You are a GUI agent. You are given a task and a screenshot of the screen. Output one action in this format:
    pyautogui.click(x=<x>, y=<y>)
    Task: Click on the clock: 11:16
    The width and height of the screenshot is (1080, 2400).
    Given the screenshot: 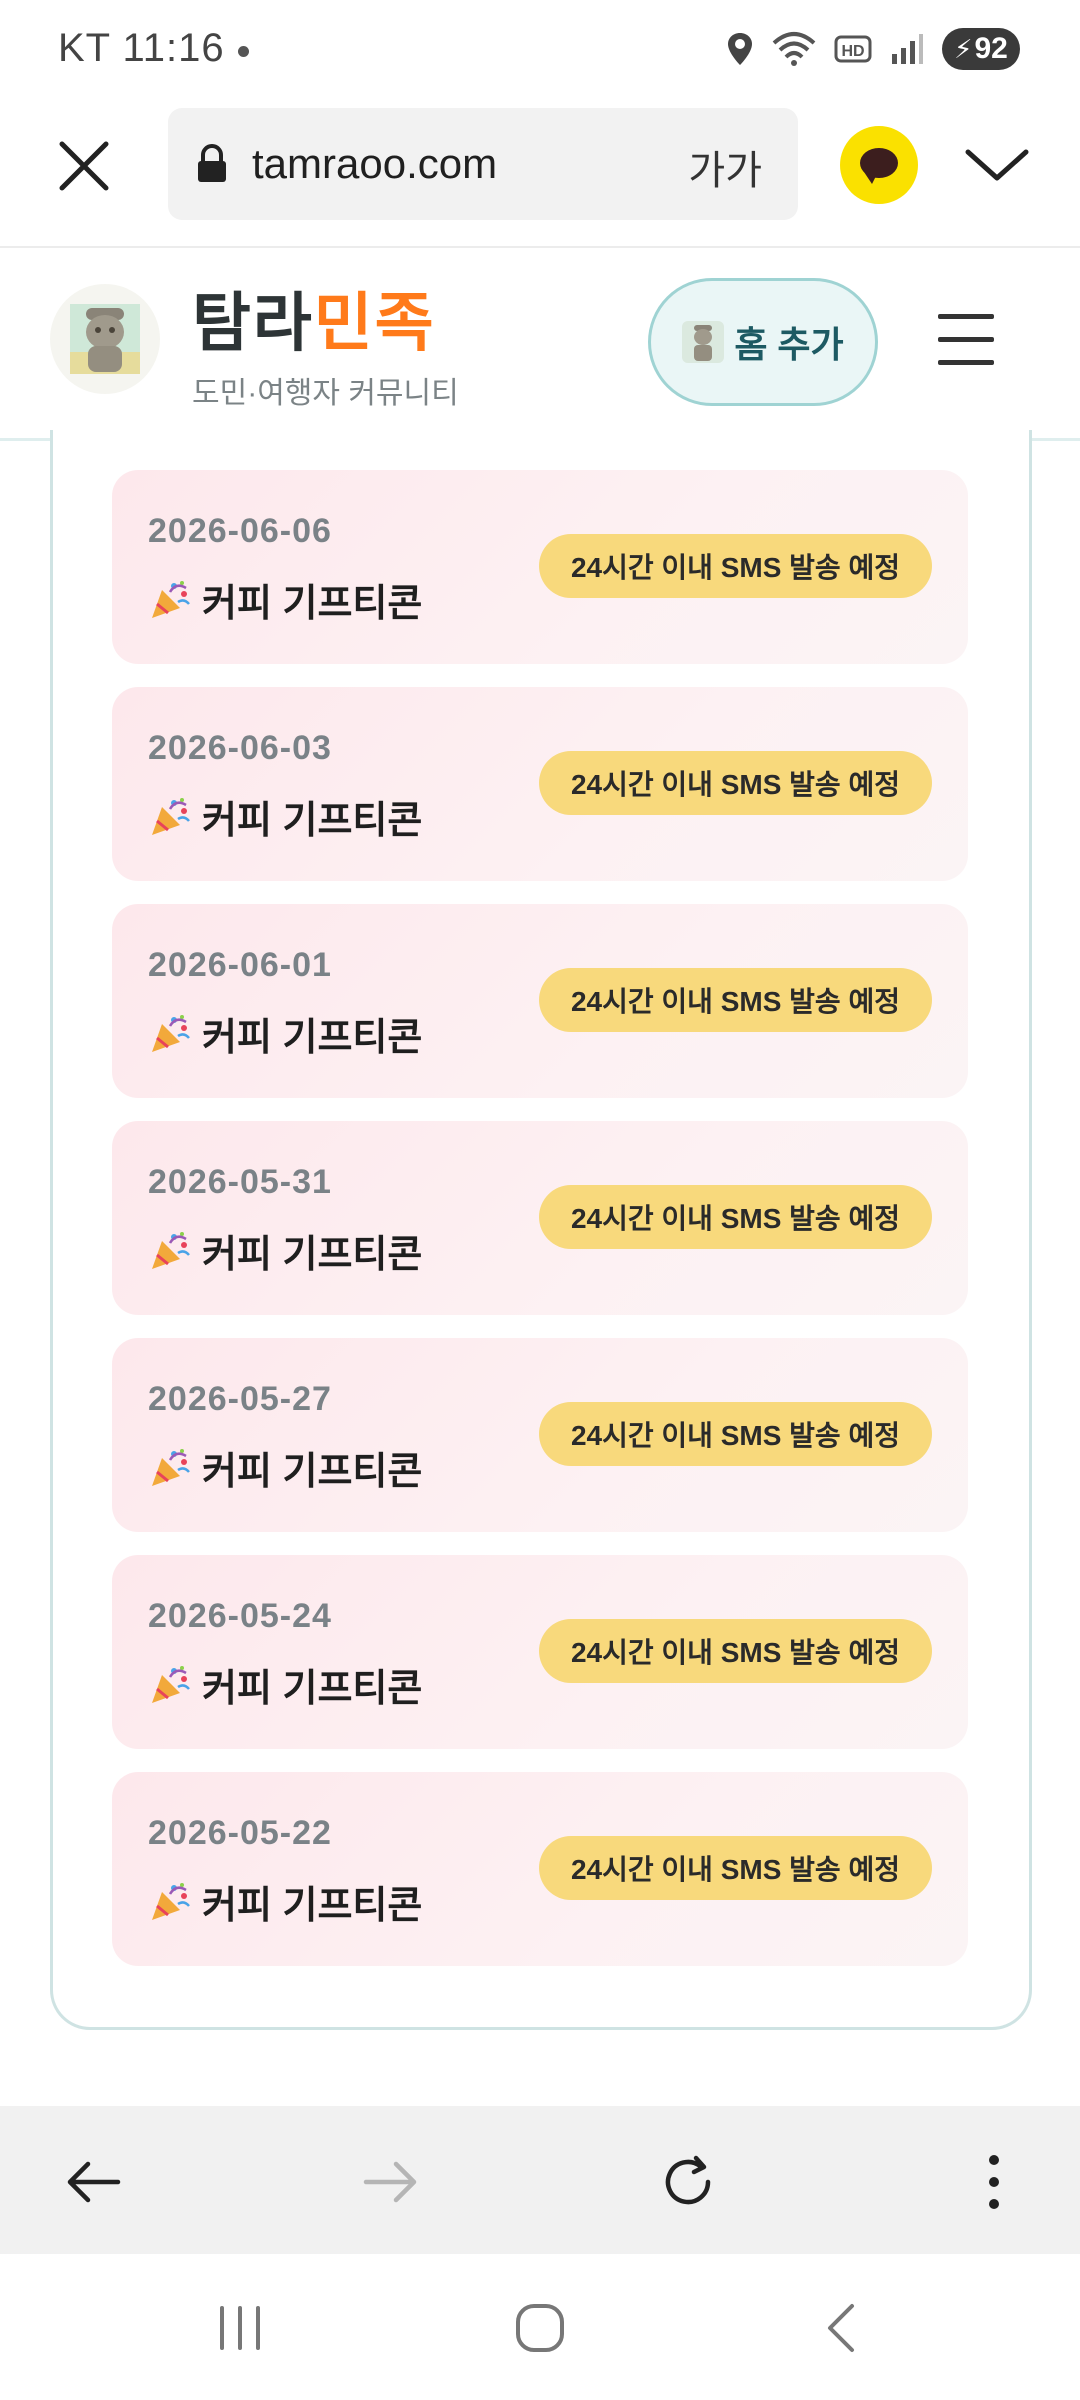 What is the action you would take?
    pyautogui.click(x=173, y=48)
    